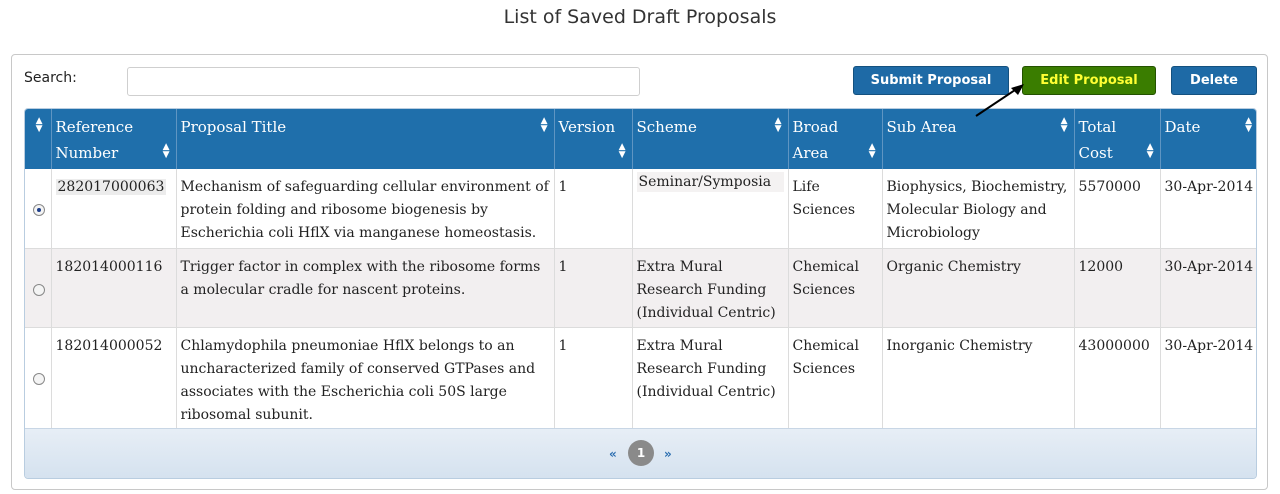 The image size is (1280, 494). I want to click on delete-button: Delete, so click(1214, 80).